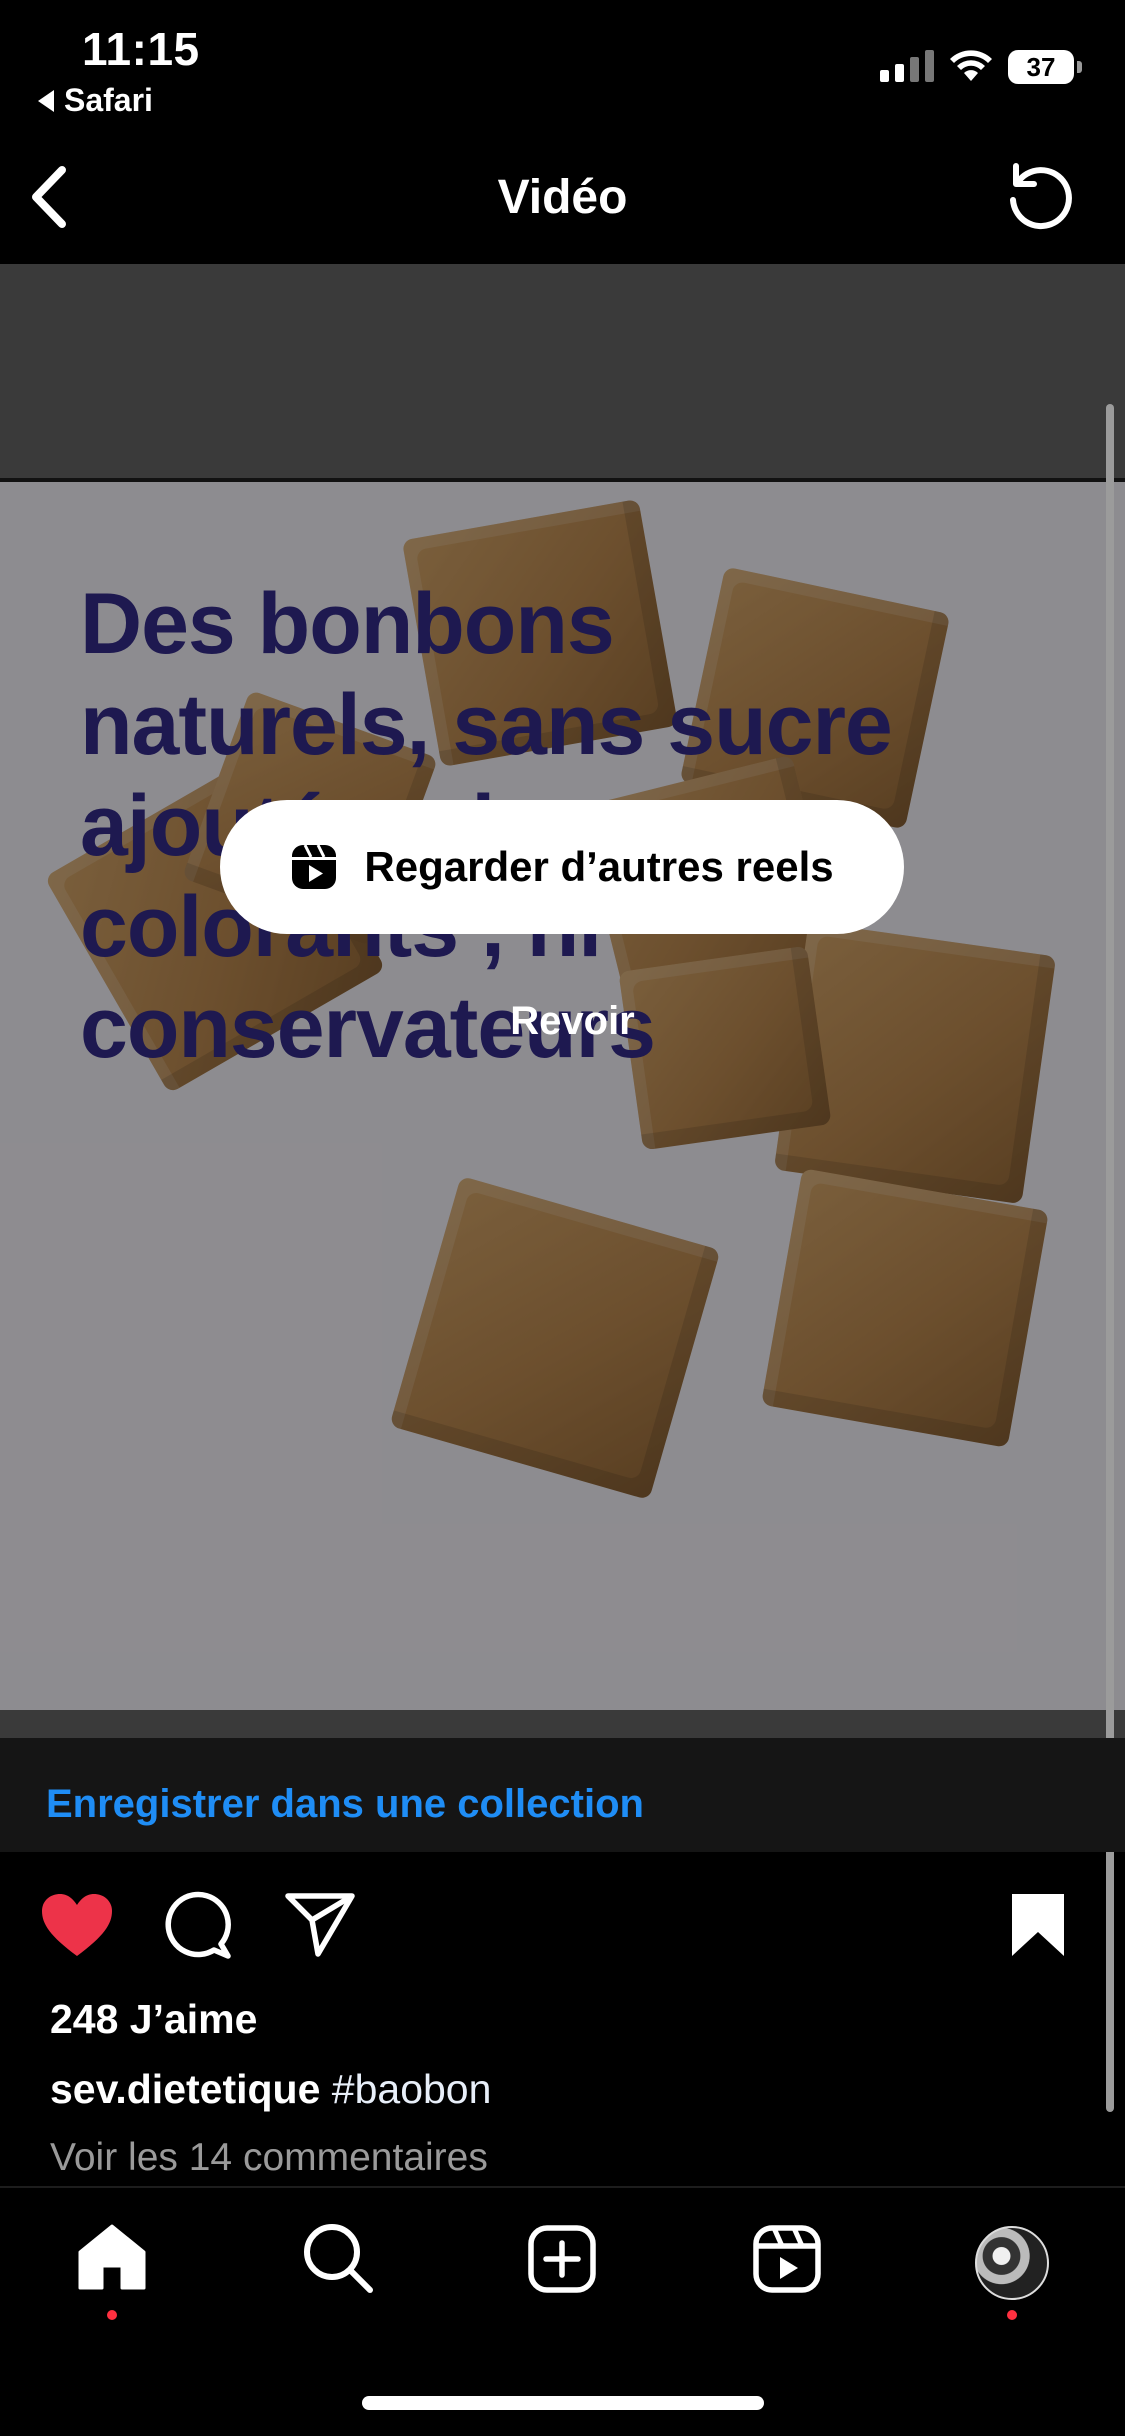 The width and height of the screenshot is (1125, 2436). What do you see at coordinates (338, 2258) in the screenshot?
I see `search-icon` at bounding box center [338, 2258].